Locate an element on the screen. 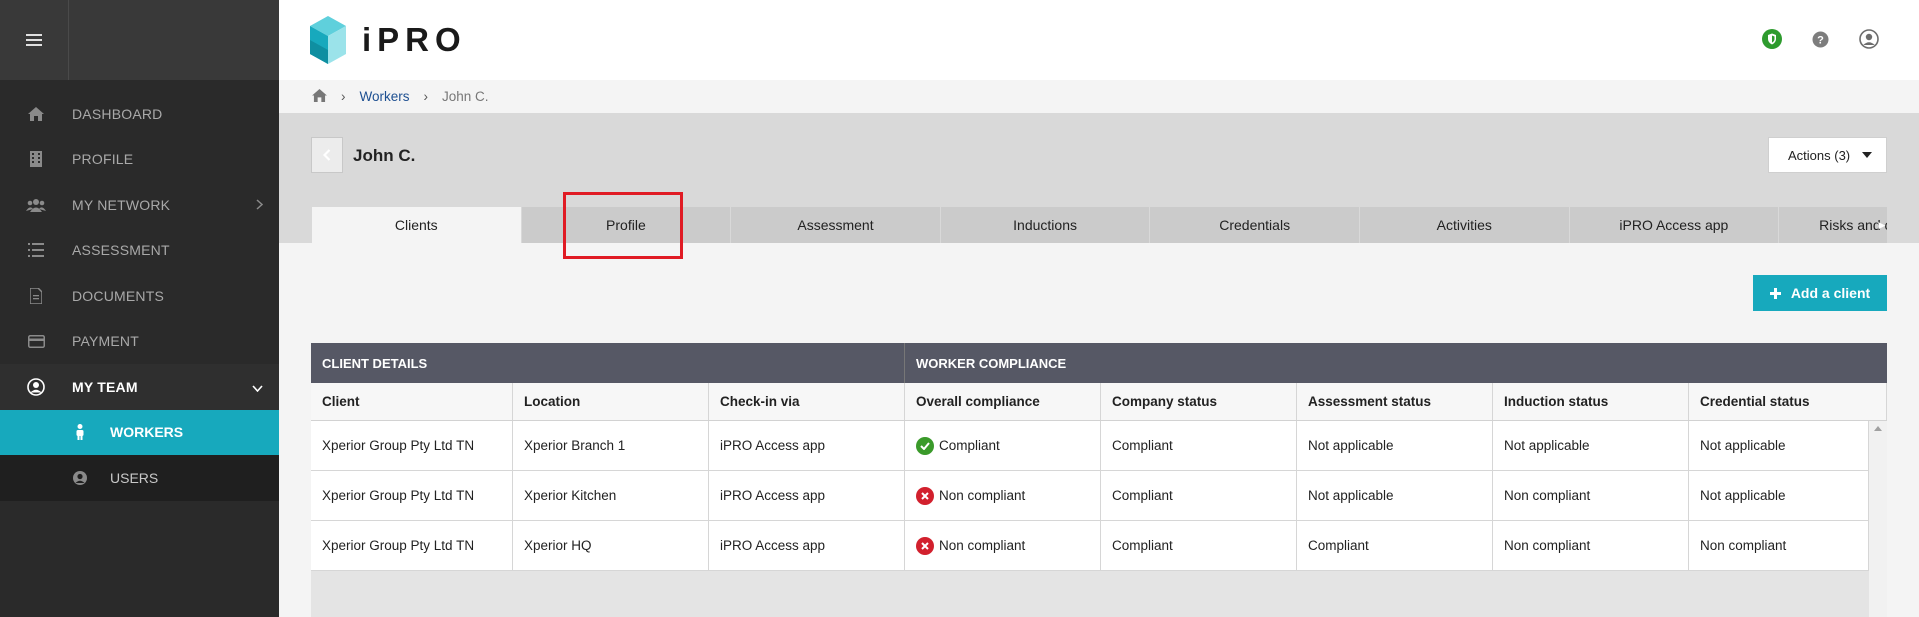  tab-ipro-access-app: iPRO Access app is located at coordinates (1674, 225).